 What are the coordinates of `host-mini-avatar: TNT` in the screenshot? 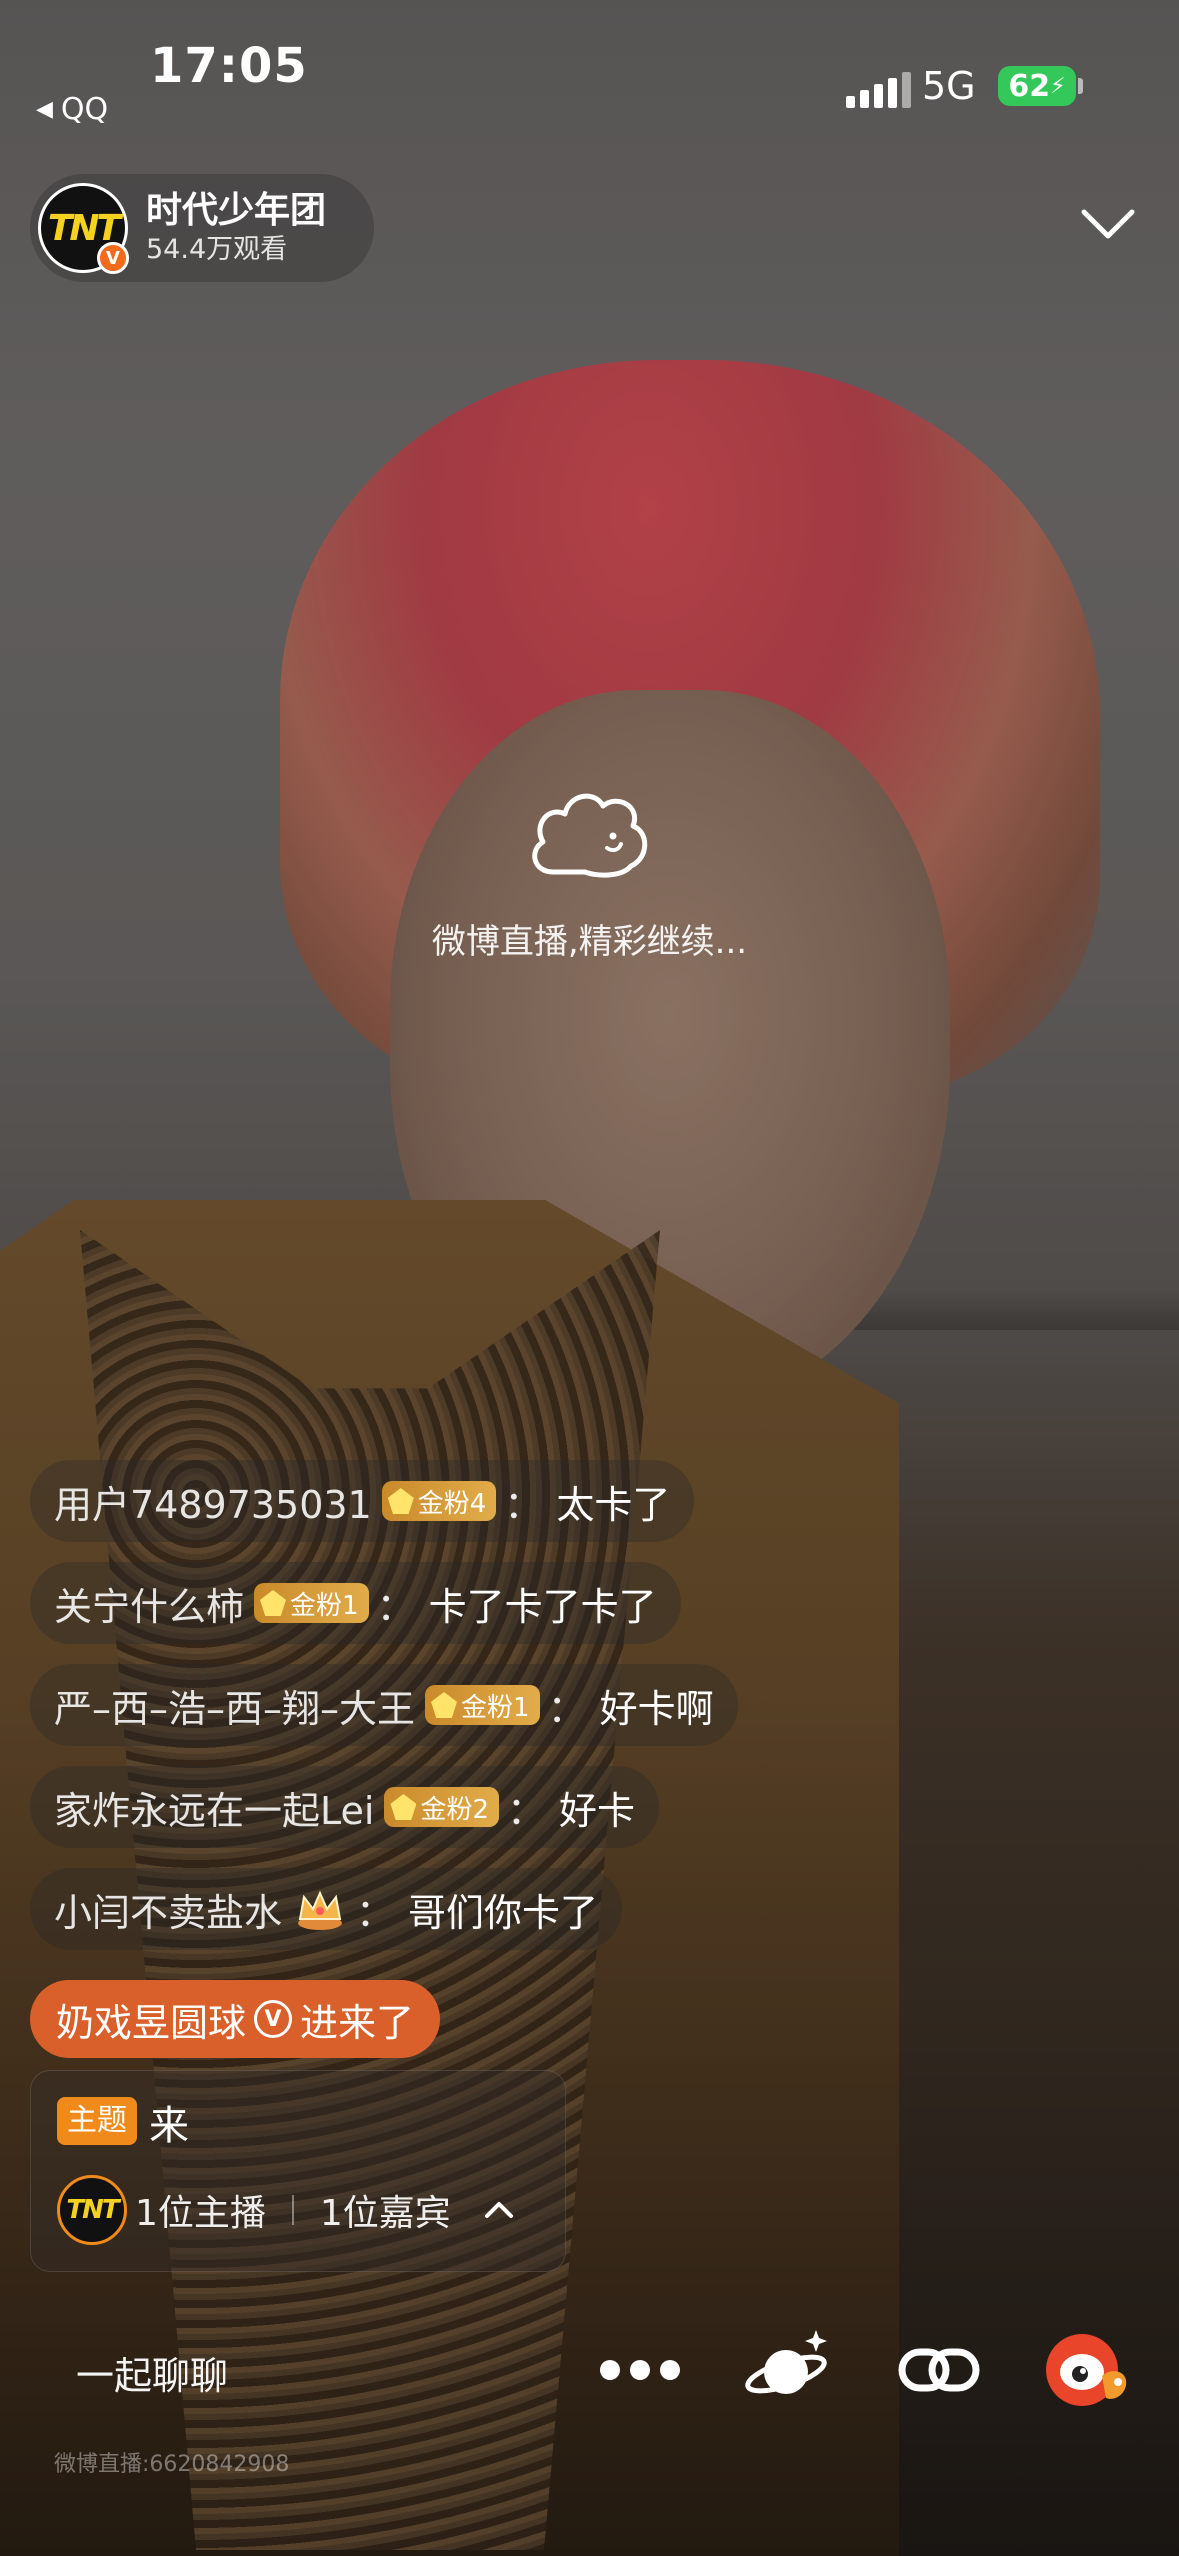 It's located at (92, 2210).